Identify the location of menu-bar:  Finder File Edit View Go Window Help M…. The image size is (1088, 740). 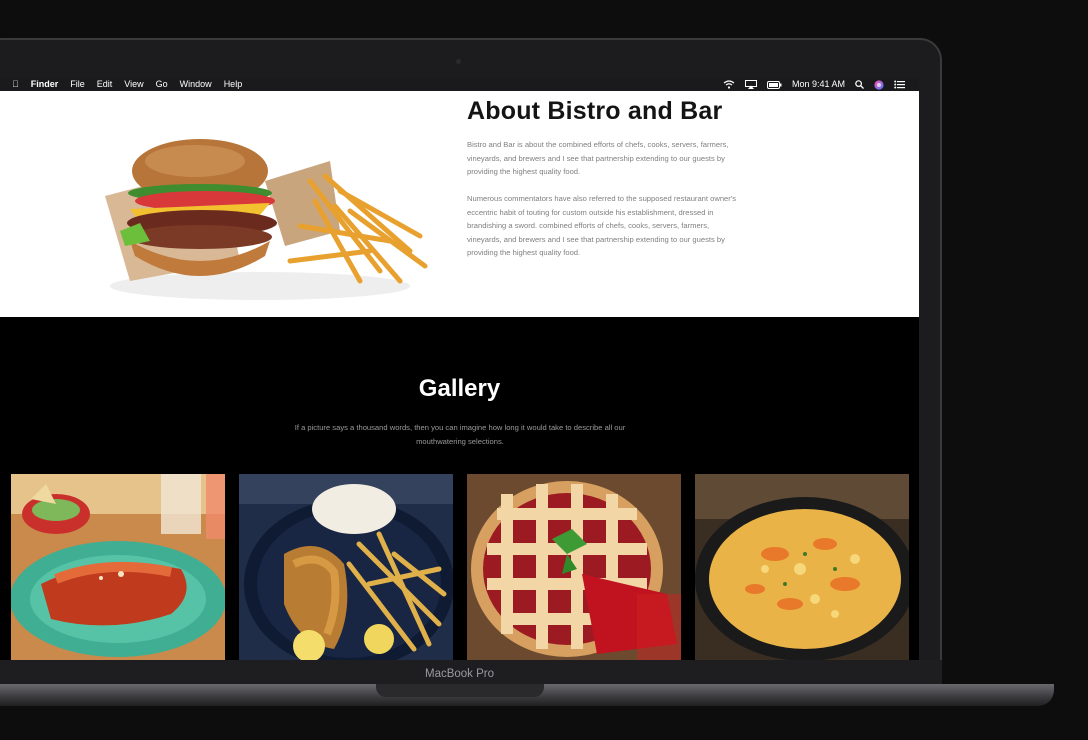
(459, 84).